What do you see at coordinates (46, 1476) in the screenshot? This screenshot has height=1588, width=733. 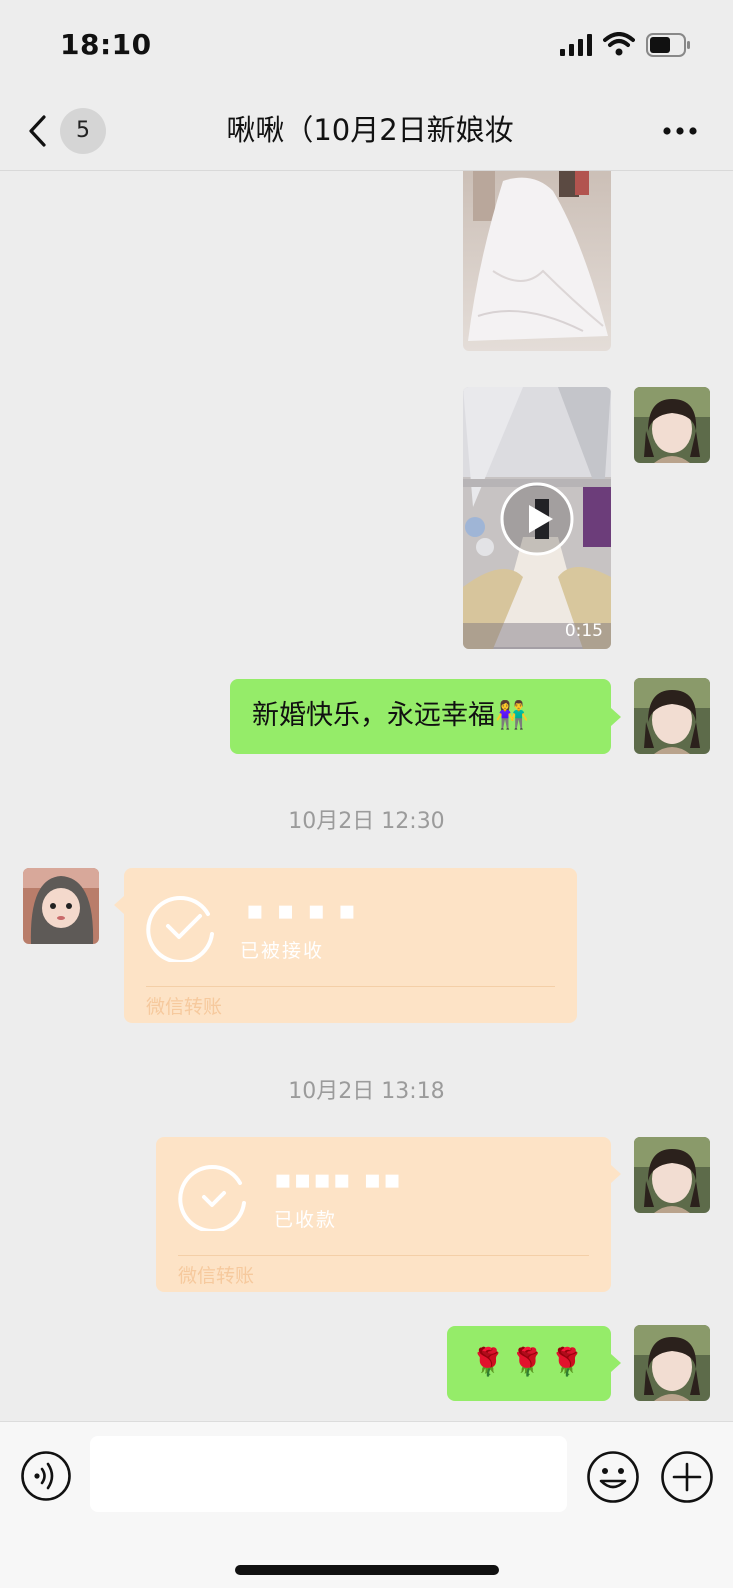 I see `voice-icon` at bounding box center [46, 1476].